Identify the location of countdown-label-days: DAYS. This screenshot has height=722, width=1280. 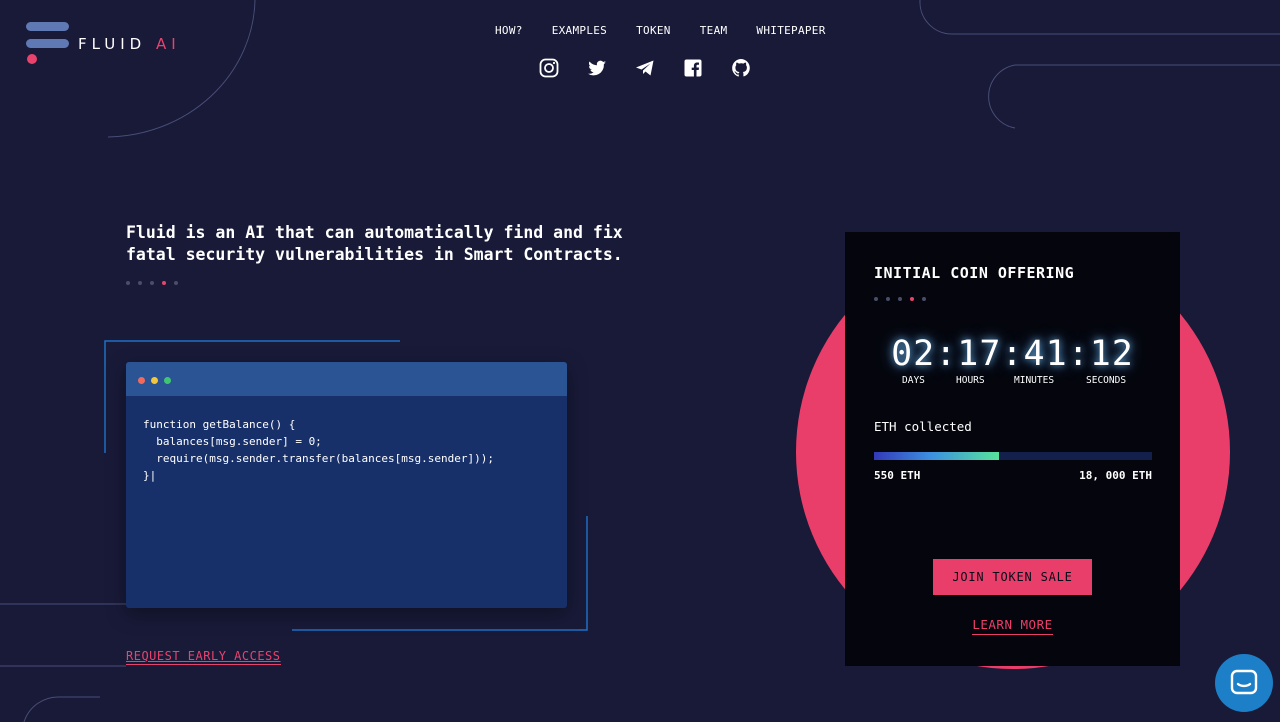
(913, 380).